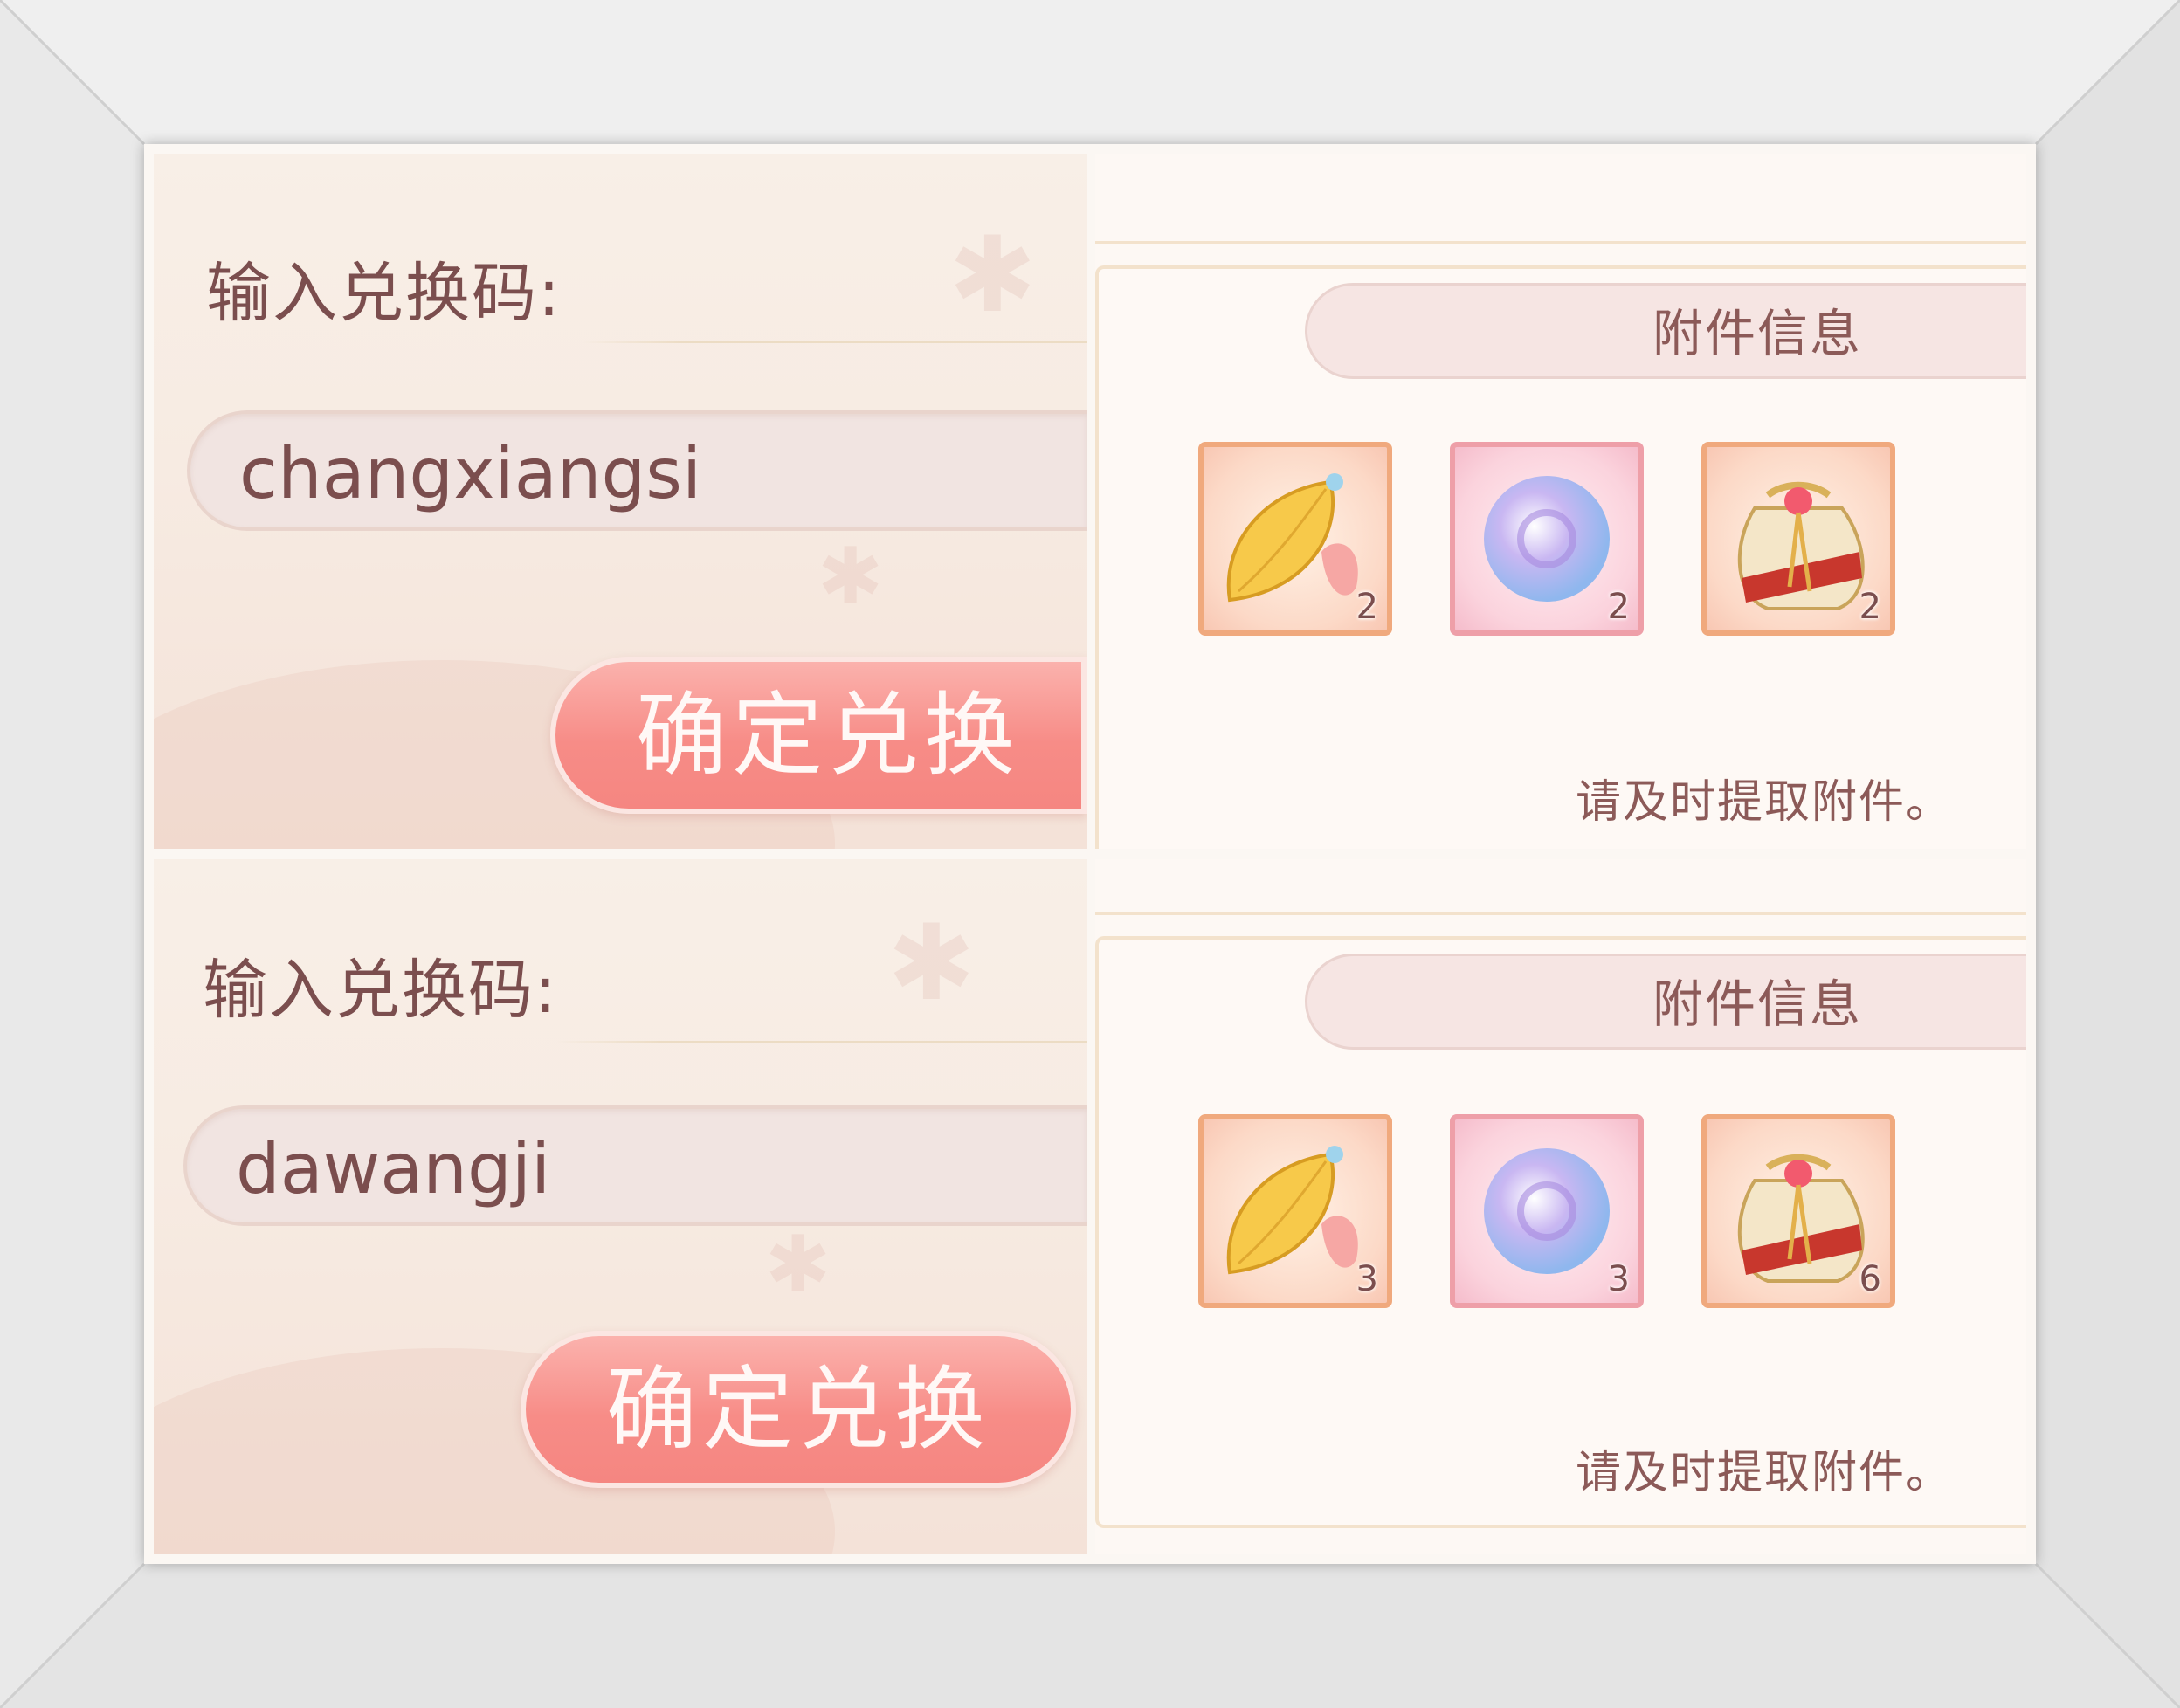 Image resolution: width=2180 pixels, height=1708 pixels. Describe the element at coordinates (1295, 1211) in the screenshot. I see `reward-item-1: 3` at that location.